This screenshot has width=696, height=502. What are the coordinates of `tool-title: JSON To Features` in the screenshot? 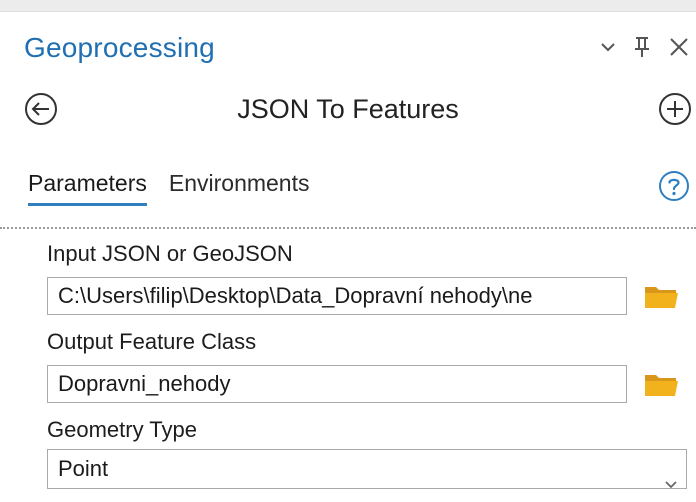 It's located at (348, 109).